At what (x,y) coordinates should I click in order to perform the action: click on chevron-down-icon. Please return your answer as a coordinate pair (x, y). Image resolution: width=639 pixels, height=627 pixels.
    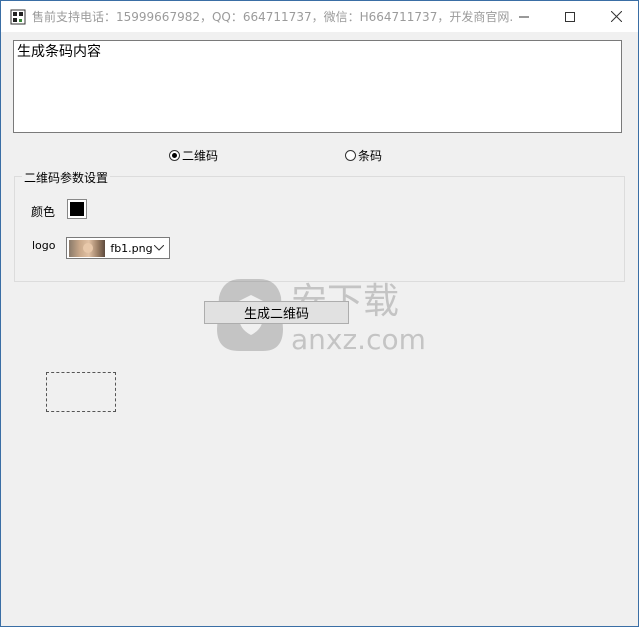
    Looking at the image, I should click on (159, 248).